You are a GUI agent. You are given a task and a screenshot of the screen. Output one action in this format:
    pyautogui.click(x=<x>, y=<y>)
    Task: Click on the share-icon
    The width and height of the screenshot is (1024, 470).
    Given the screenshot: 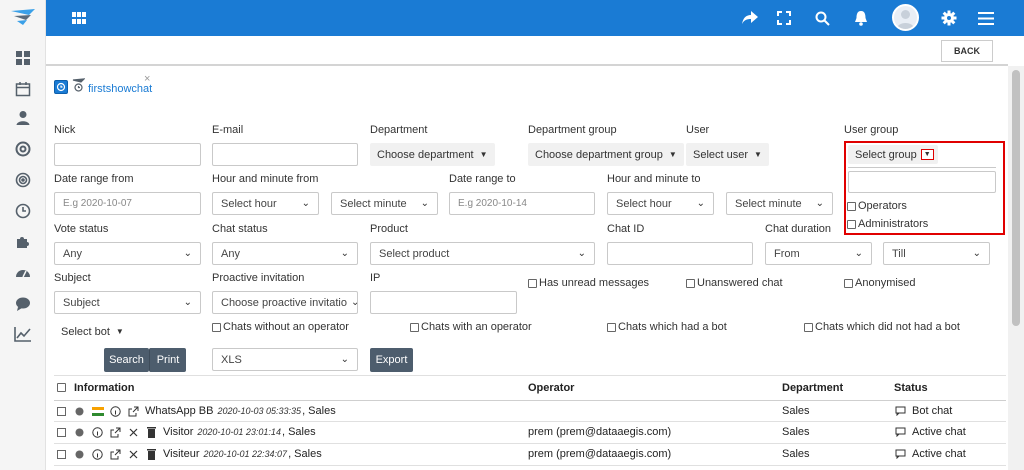 What is the action you would take?
    pyautogui.click(x=750, y=18)
    